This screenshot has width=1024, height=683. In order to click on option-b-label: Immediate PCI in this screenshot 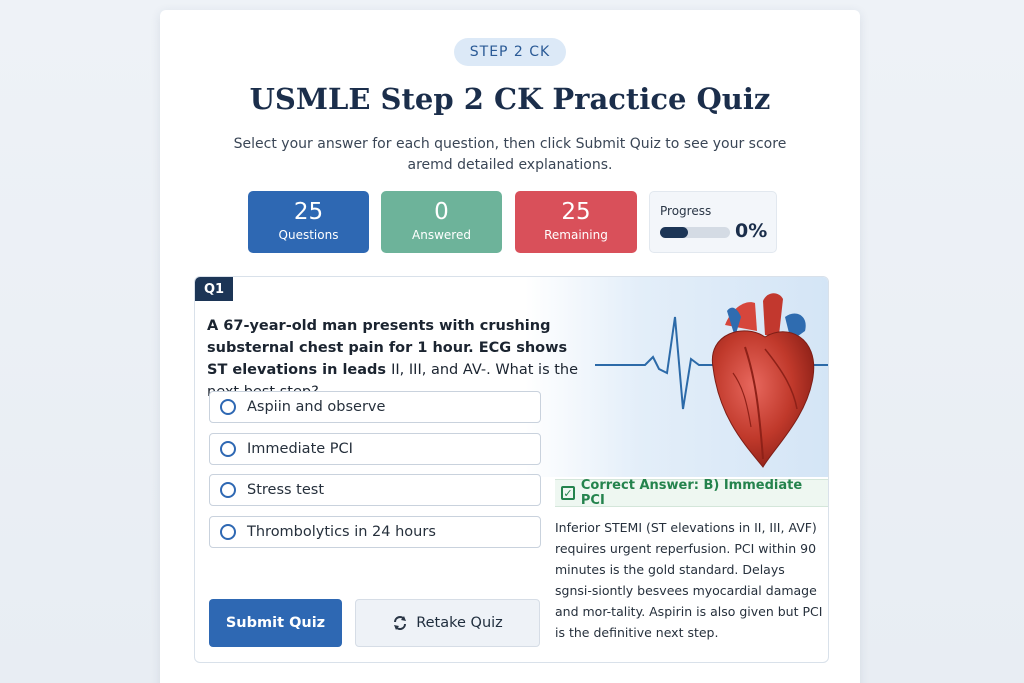, I will do `click(300, 449)`.